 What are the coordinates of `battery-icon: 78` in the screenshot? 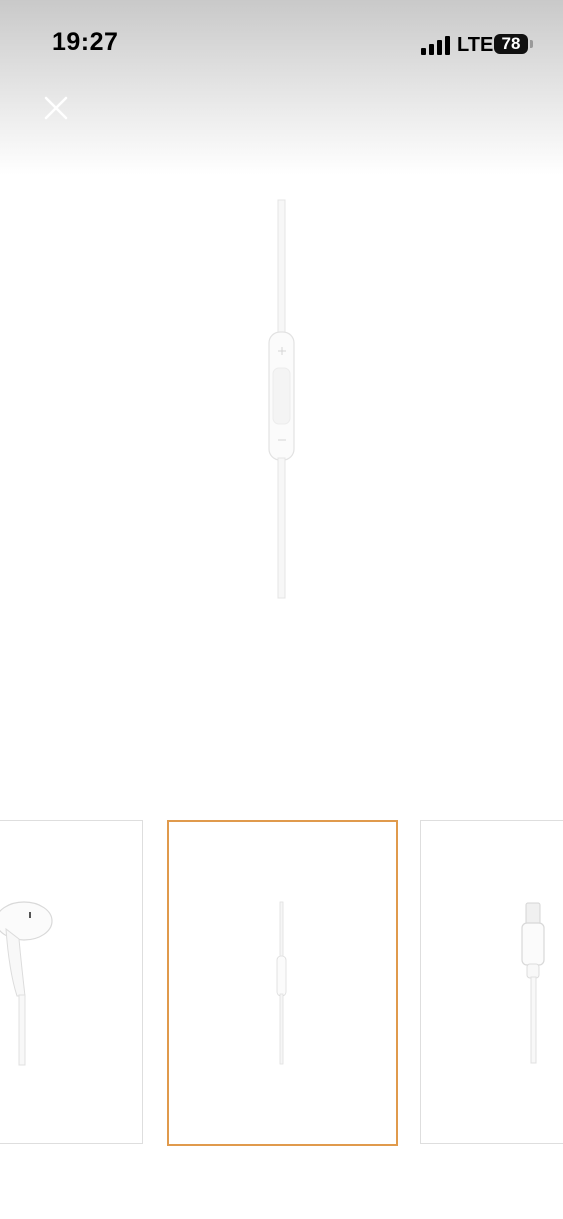 It's located at (514, 44).